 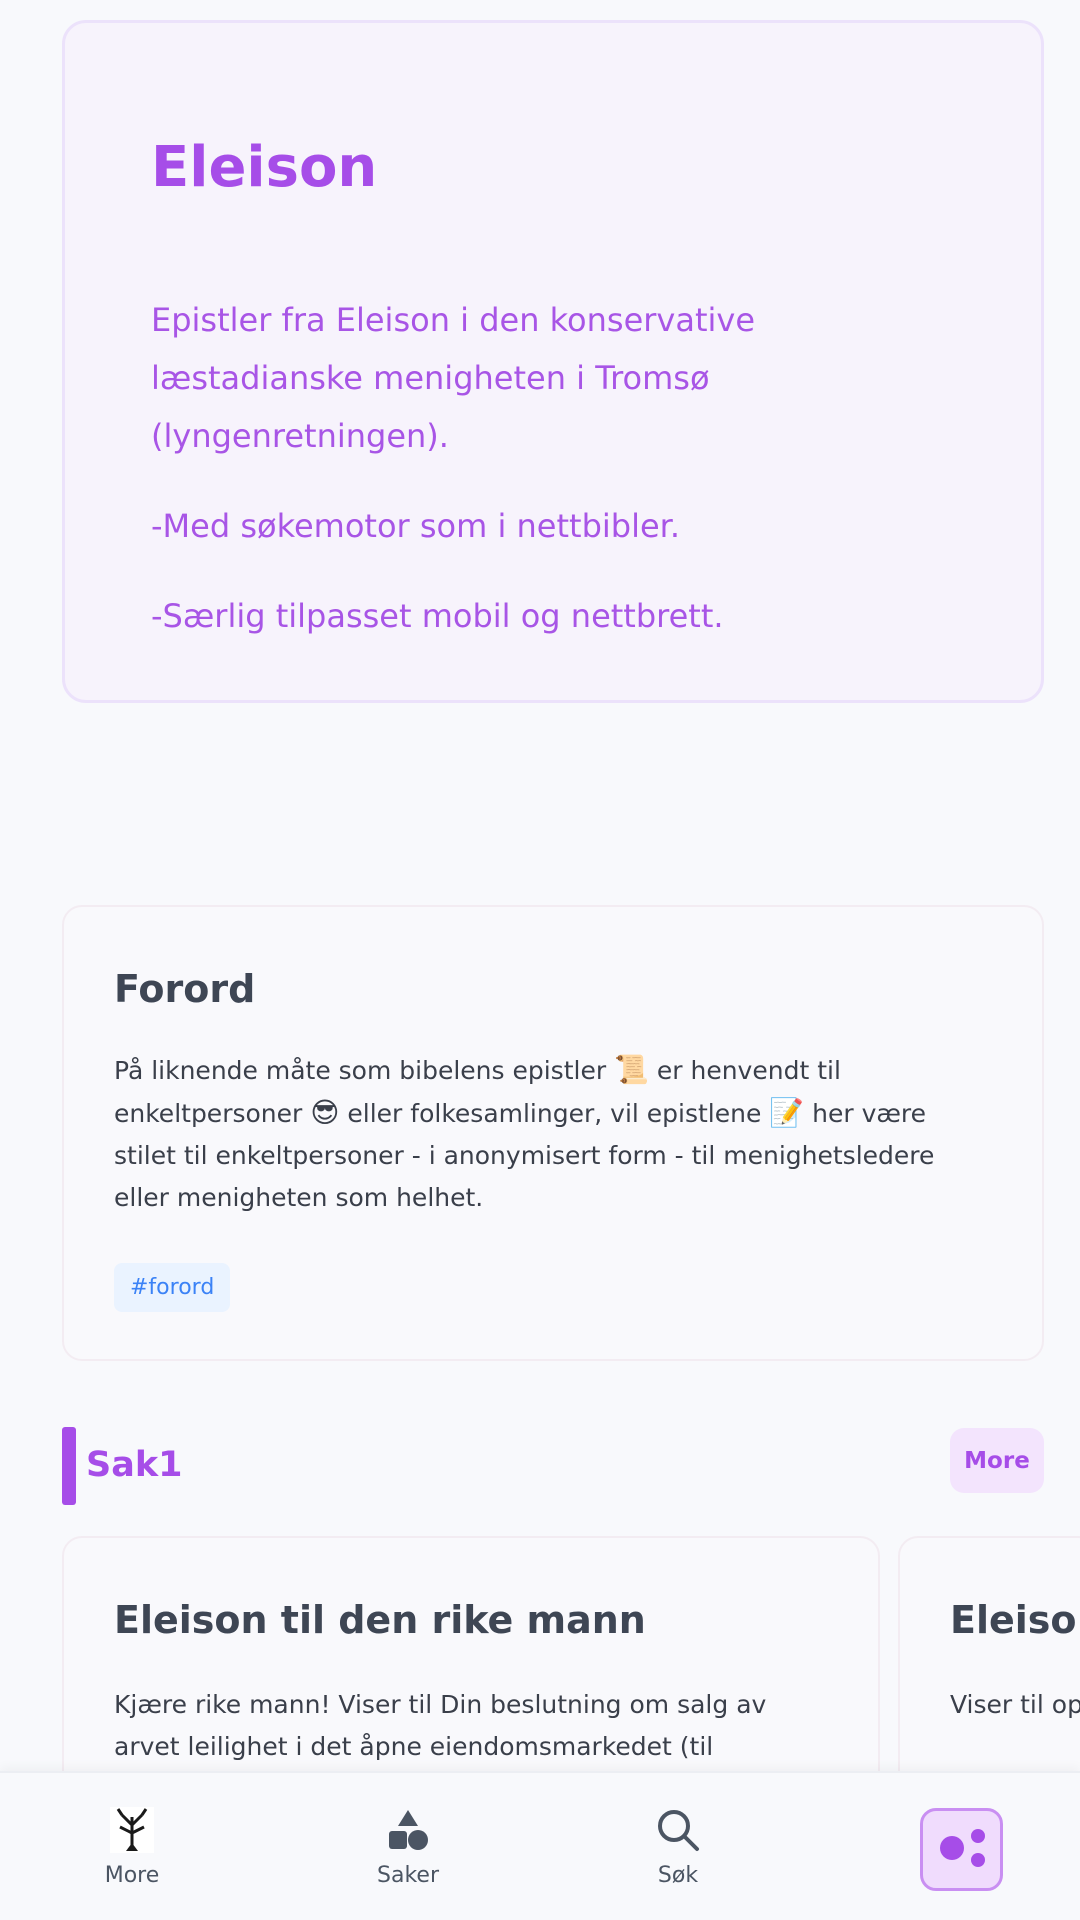 What do you see at coordinates (185, 989) in the screenshot?
I see `forord-title: Forord` at bounding box center [185, 989].